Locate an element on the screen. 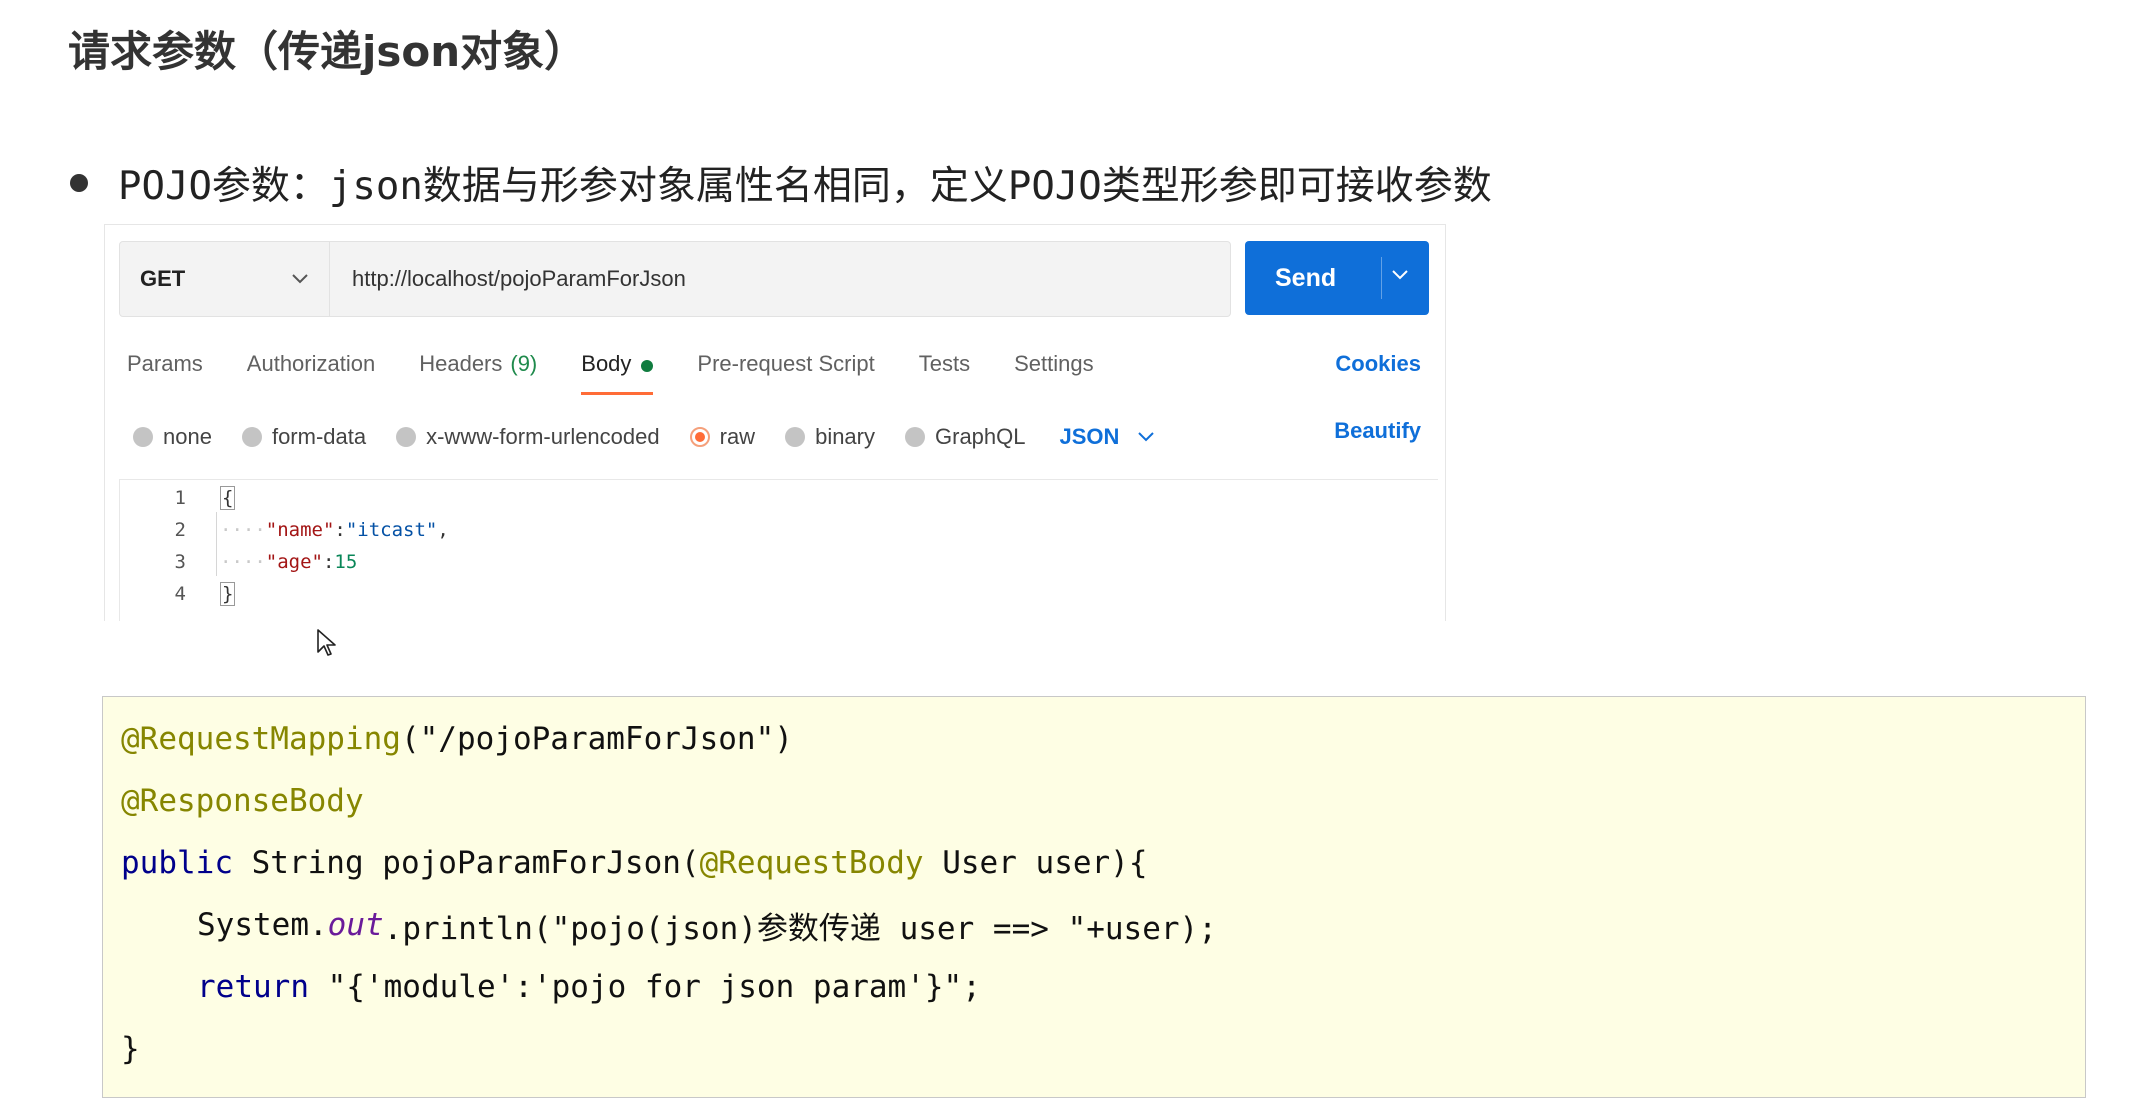  line-number: 3 is located at coordinates (180, 562).